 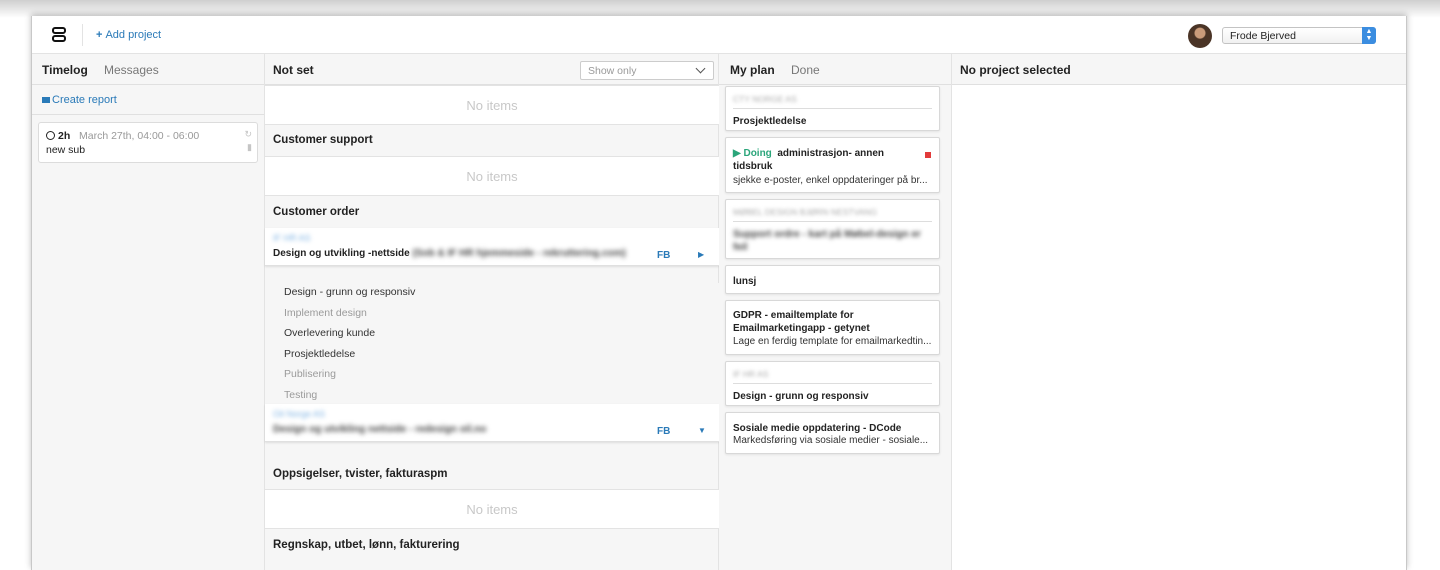 What do you see at coordinates (612, 71) in the screenshot?
I see `show-only-placeholder: Show only` at bounding box center [612, 71].